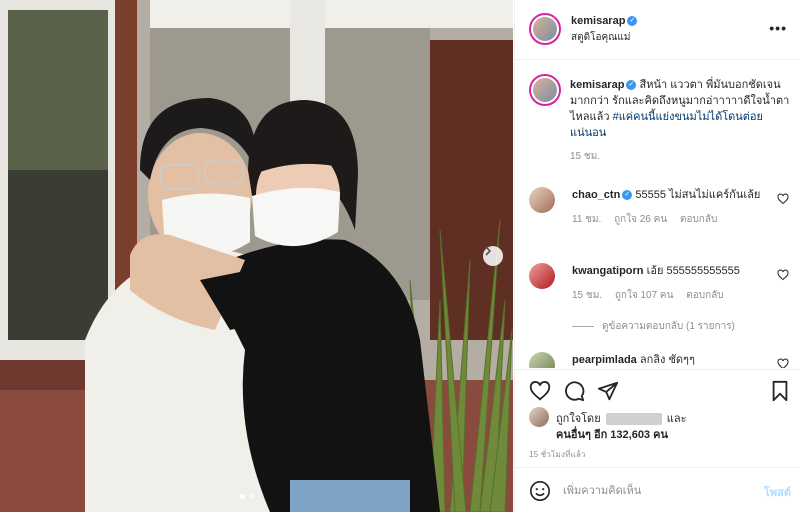 This screenshot has height=512, width=800. What do you see at coordinates (676, 419) in the screenshot?
I see `liked-by-suffix: และ` at bounding box center [676, 419].